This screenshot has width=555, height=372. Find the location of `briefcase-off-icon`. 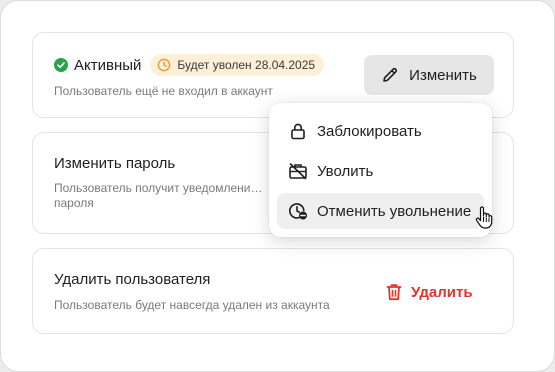

briefcase-off-icon is located at coordinates (298, 171).